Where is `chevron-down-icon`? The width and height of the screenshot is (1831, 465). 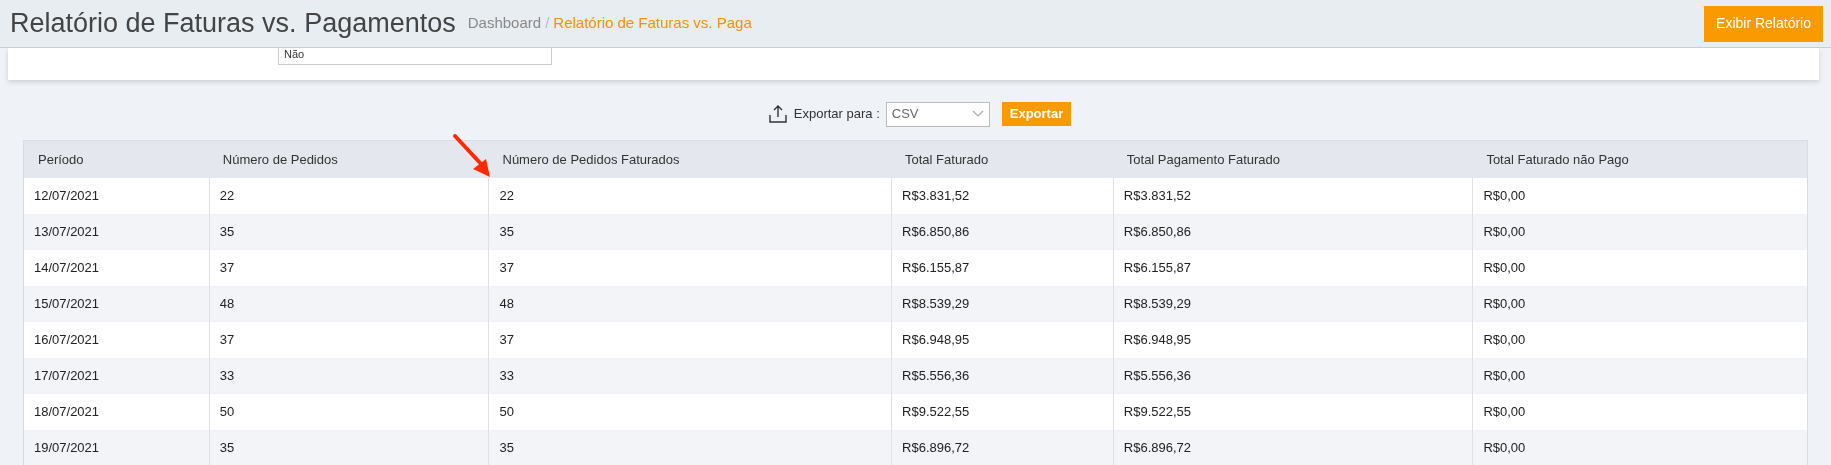
chevron-down-icon is located at coordinates (977, 114).